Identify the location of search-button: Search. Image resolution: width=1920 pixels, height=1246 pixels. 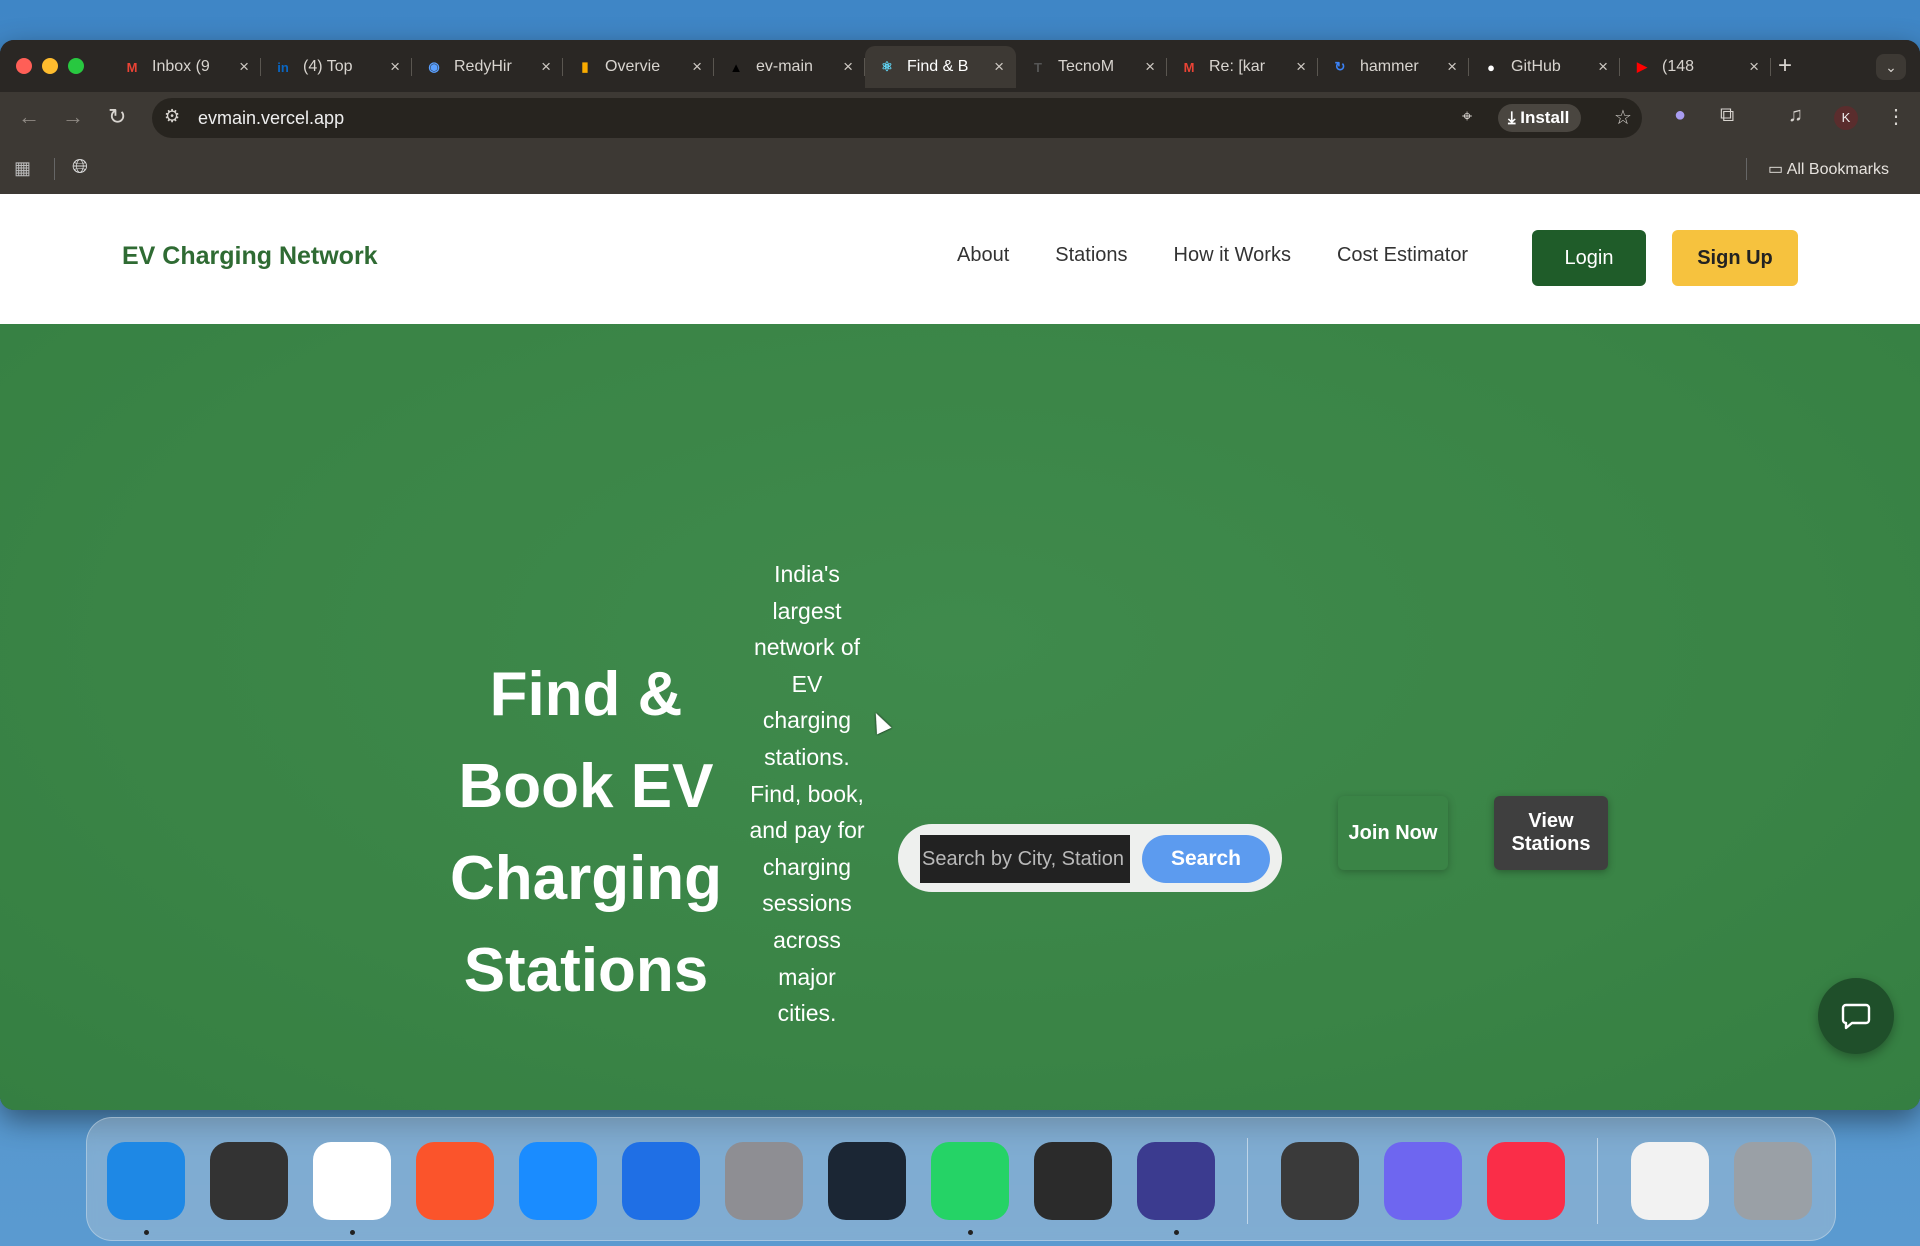
(1206, 859).